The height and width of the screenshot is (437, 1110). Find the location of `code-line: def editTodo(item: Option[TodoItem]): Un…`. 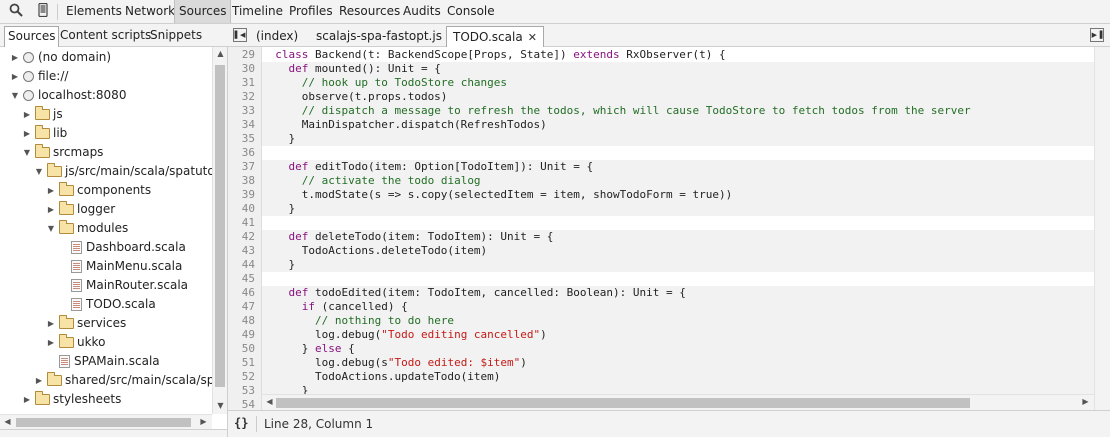

code-line: def editTodo(item: Option[TodoItem]): Un… is located at coordinates (678, 167).